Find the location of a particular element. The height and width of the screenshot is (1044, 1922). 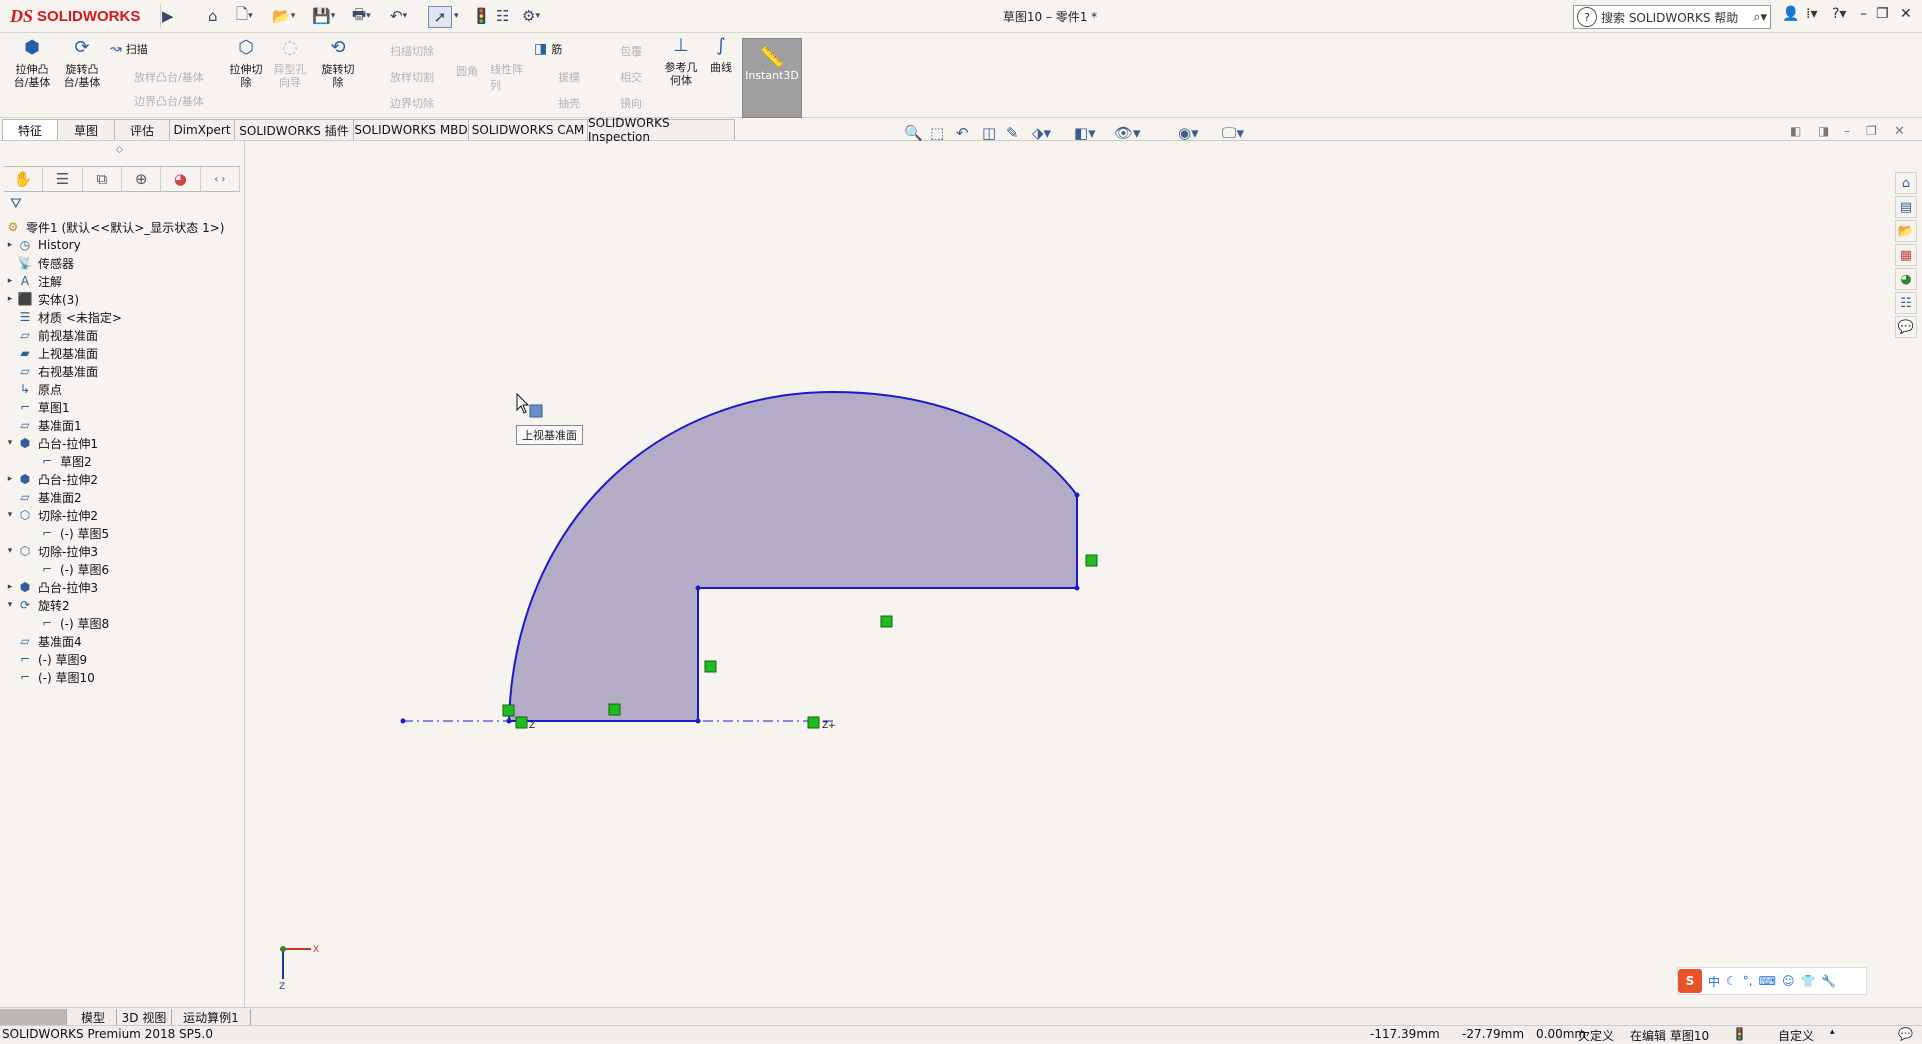

tree-item: ⌐ 草图1 is located at coordinates (37, 407).